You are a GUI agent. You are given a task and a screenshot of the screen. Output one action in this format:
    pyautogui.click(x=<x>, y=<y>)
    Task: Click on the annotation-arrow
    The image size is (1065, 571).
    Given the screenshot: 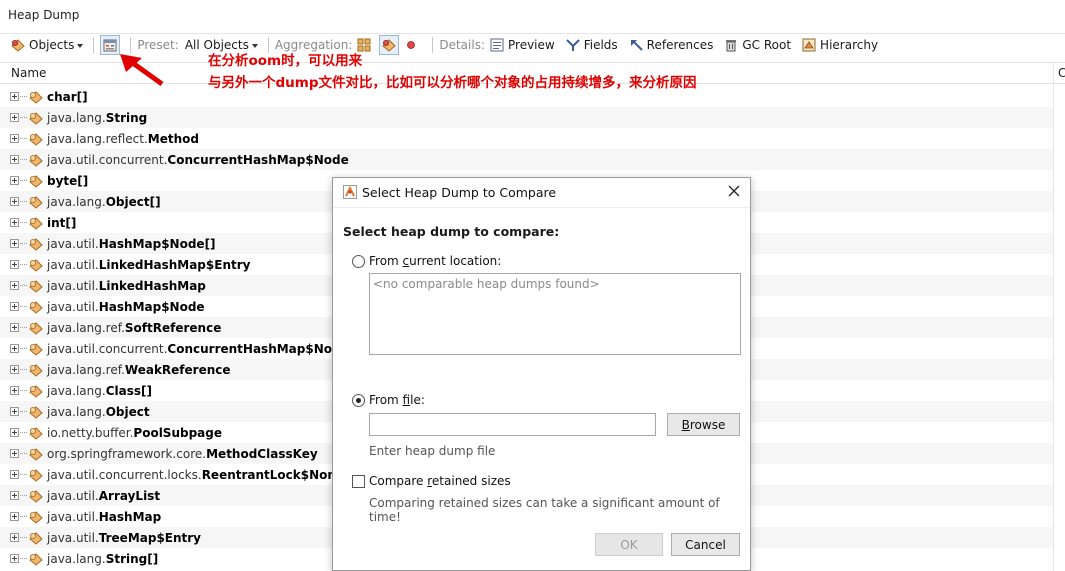 What is the action you would take?
    pyautogui.click(x=142, y=70)
    